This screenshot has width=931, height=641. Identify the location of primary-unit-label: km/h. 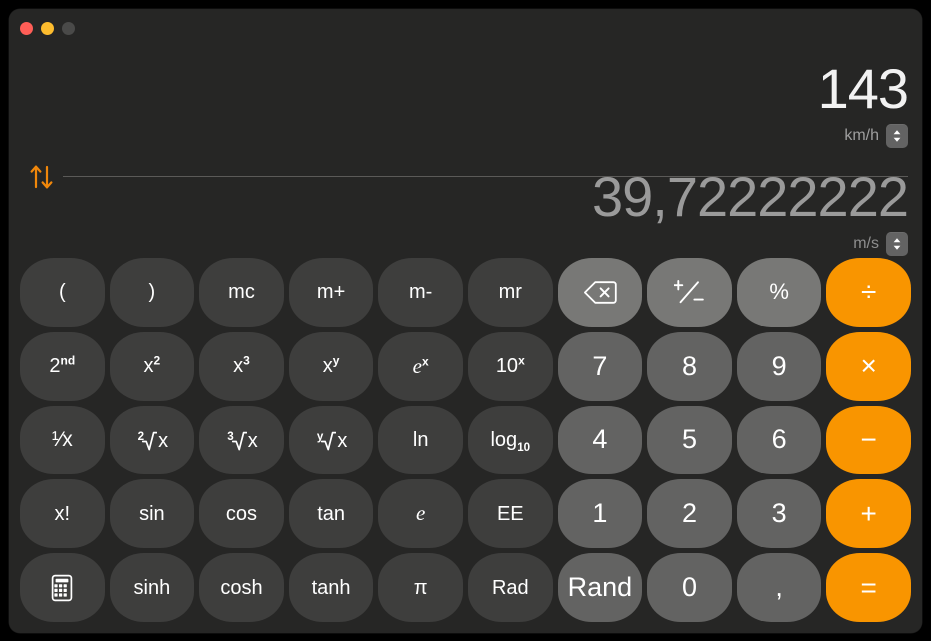
(861, 135).